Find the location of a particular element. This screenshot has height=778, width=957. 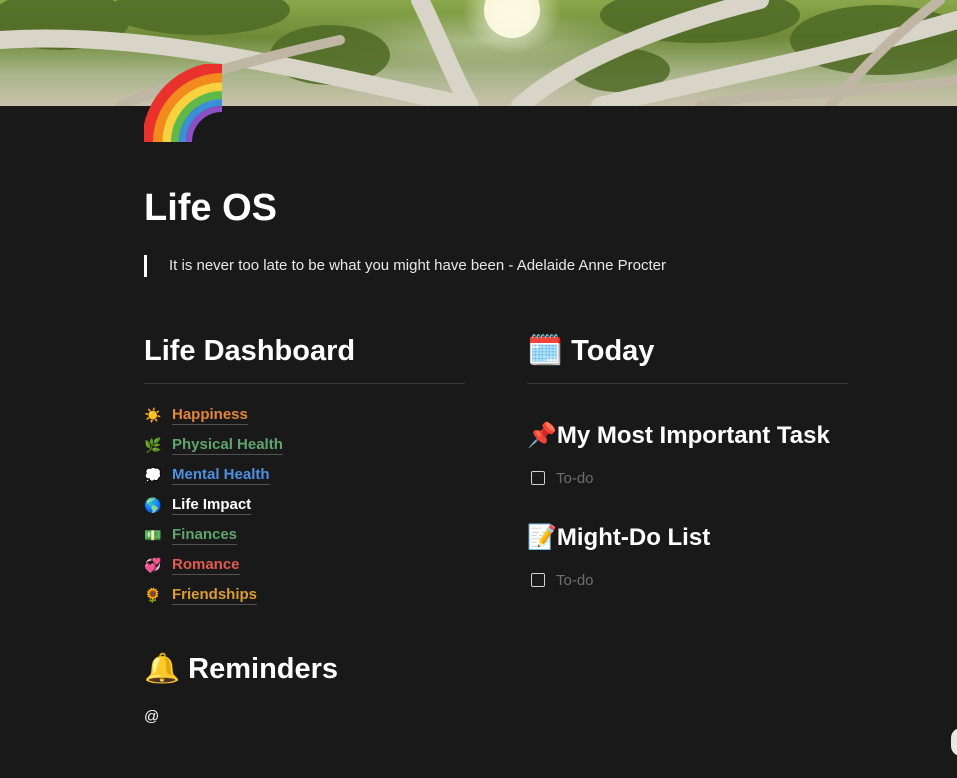

sunflower-icon: 🌻 is located at coordinates (153, 595).